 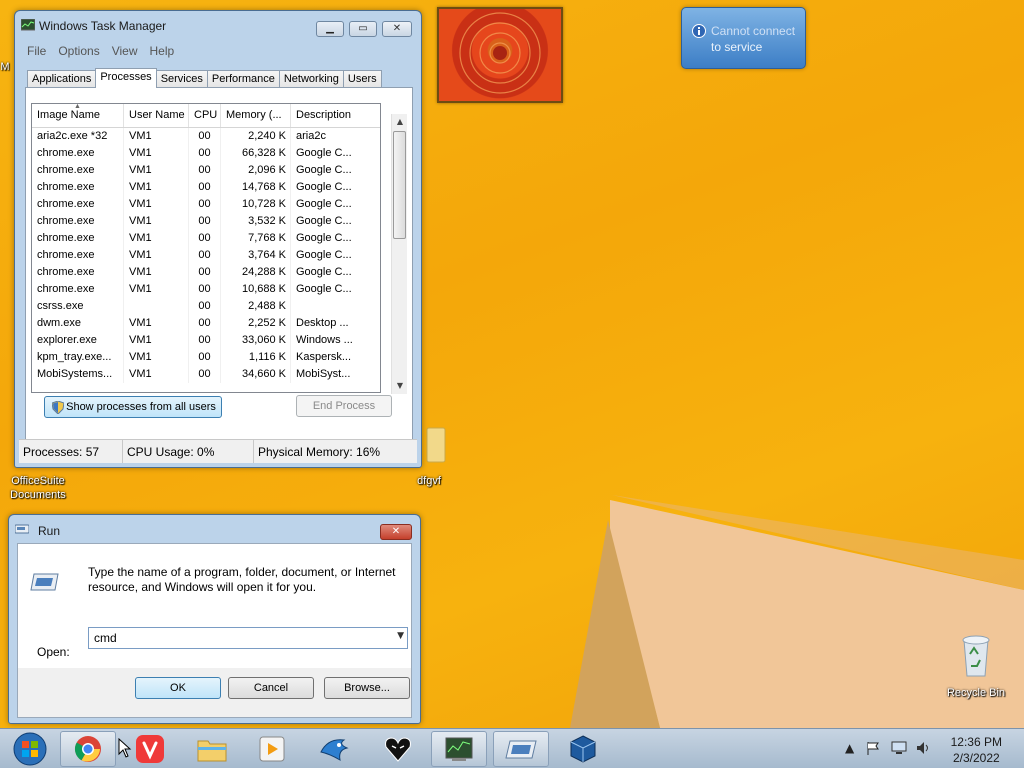 What do you see at coordinates (178, 688) in the screenshot?
I see `ok-button: OK` at bounding box center [178, 688].